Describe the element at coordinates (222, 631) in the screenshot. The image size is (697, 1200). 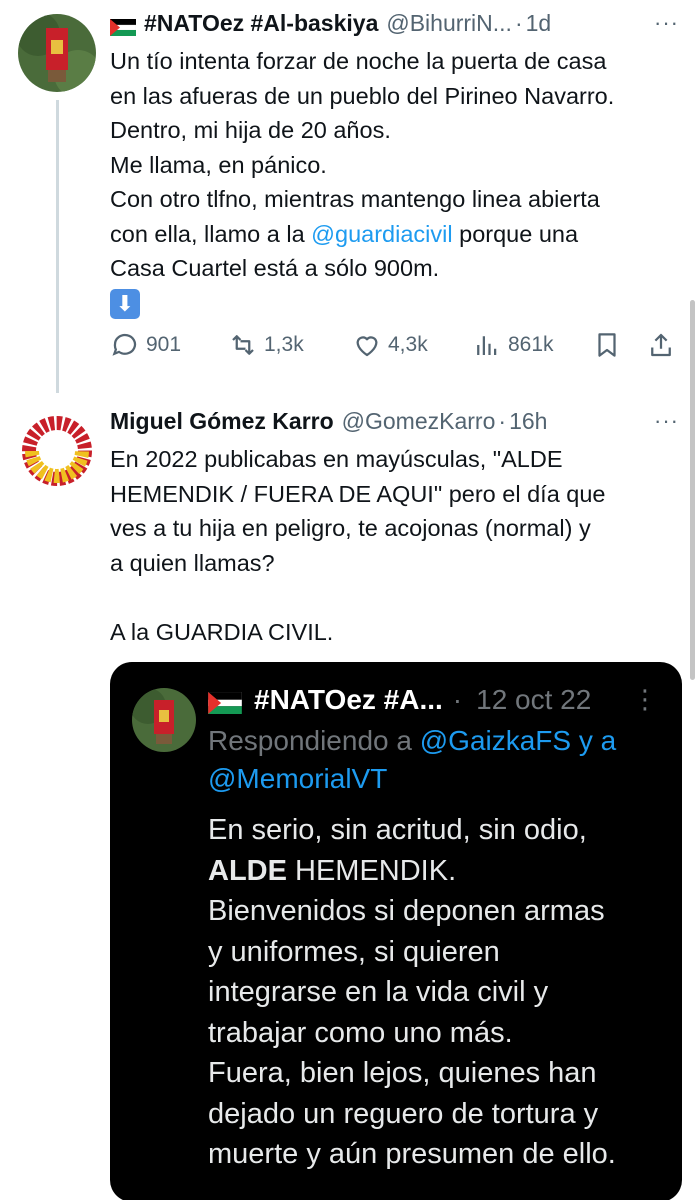
I see `text-line: A la GUARDIA CIVIL.` at that location.